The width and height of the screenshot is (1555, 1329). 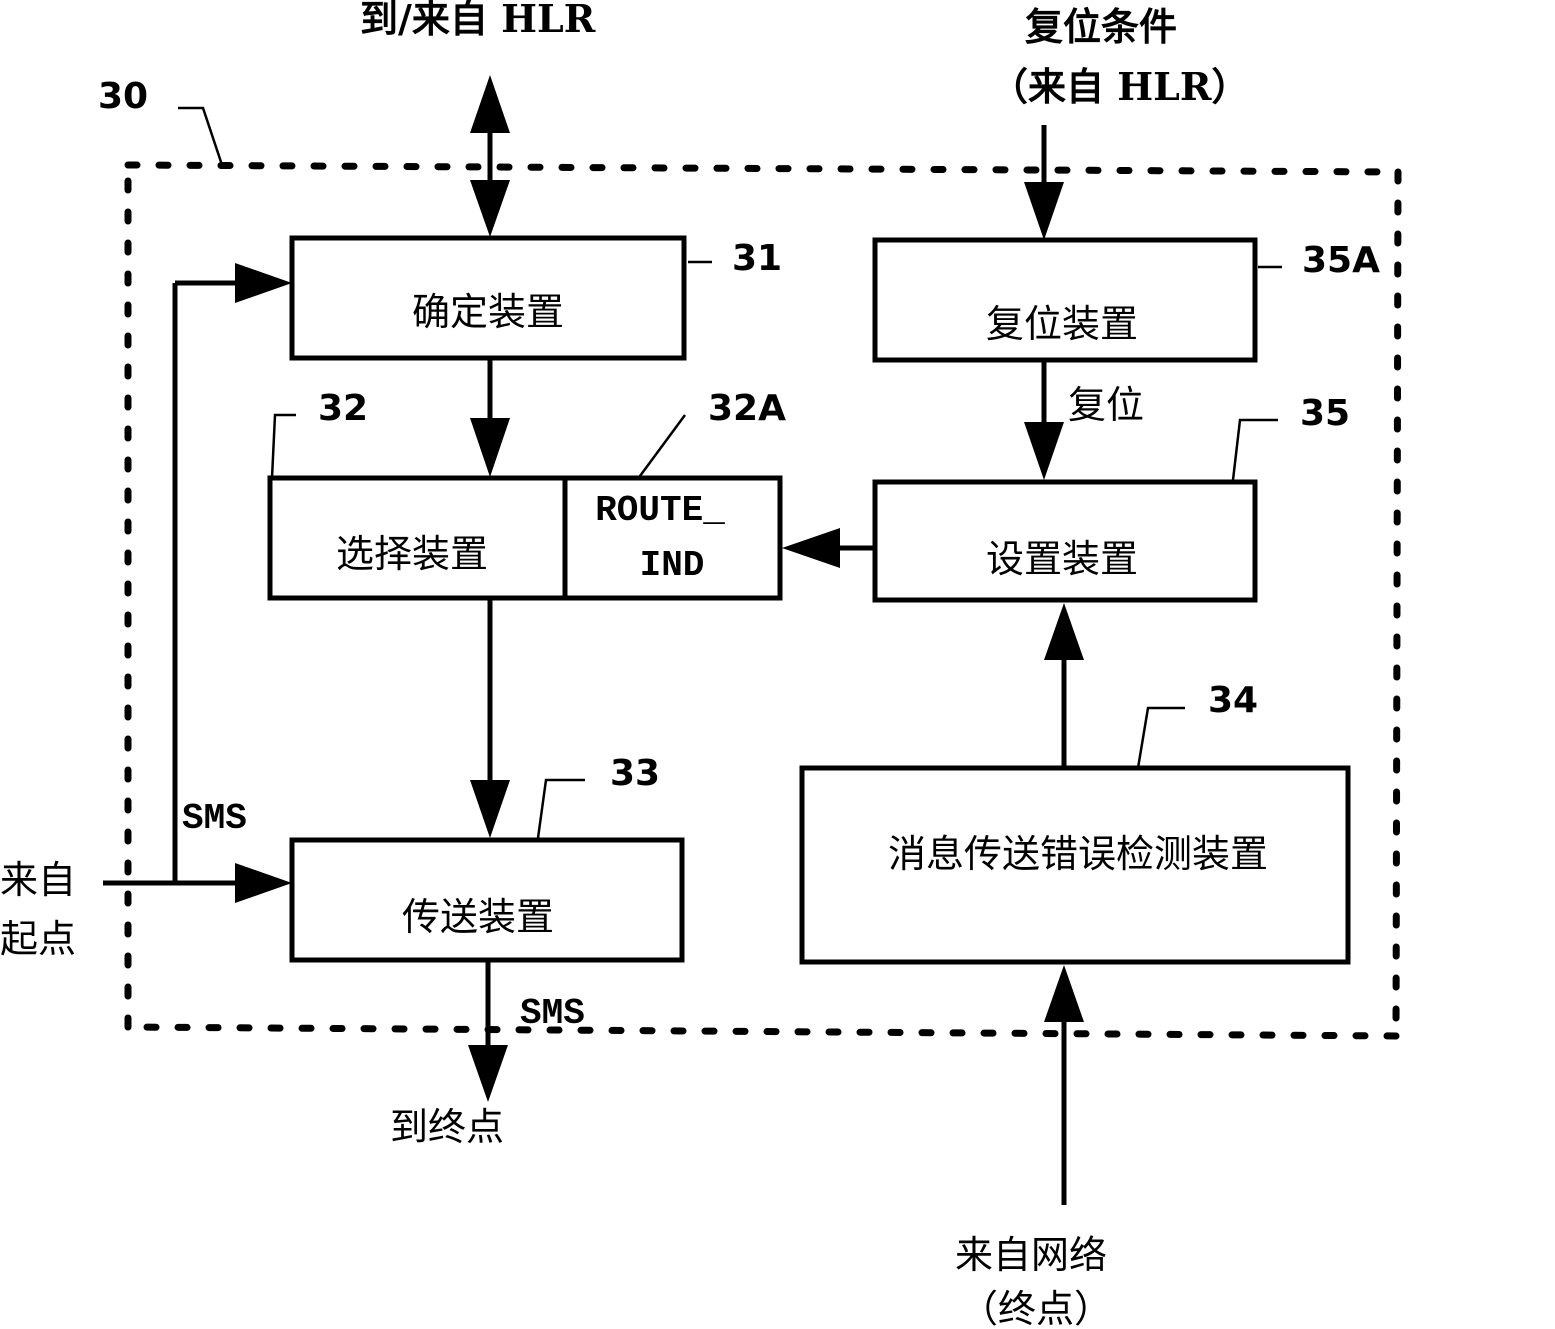 I want to click on arrow-select-to-transmit, so click(x=490, y=719).